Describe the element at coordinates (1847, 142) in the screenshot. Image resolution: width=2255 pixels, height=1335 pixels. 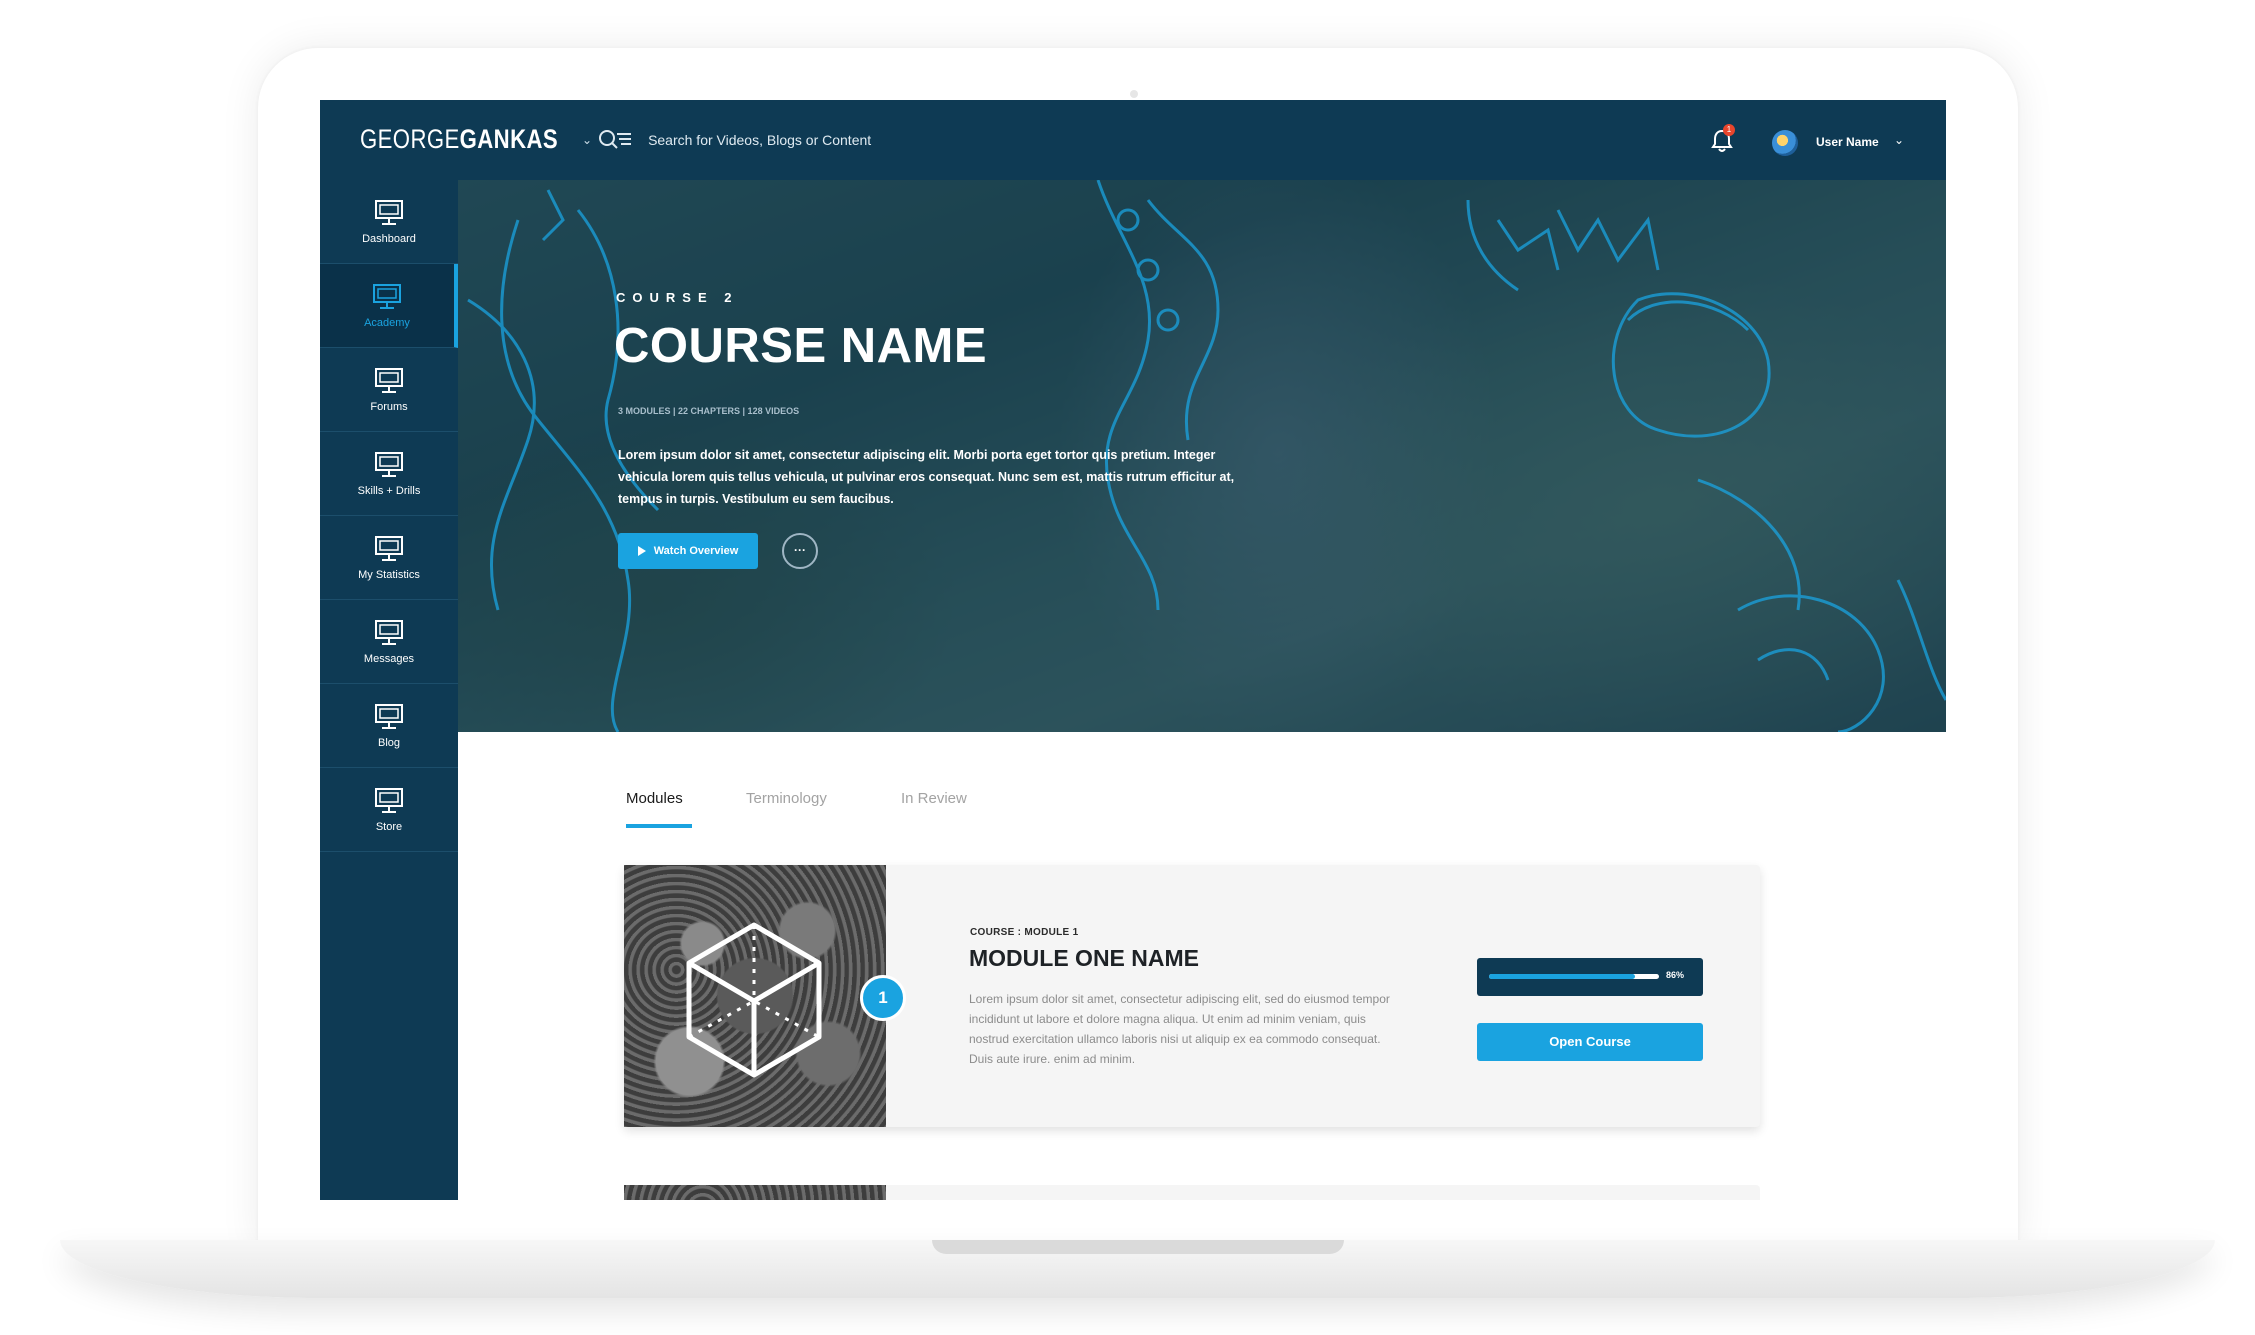
I see `user-name: User Name` at that location.